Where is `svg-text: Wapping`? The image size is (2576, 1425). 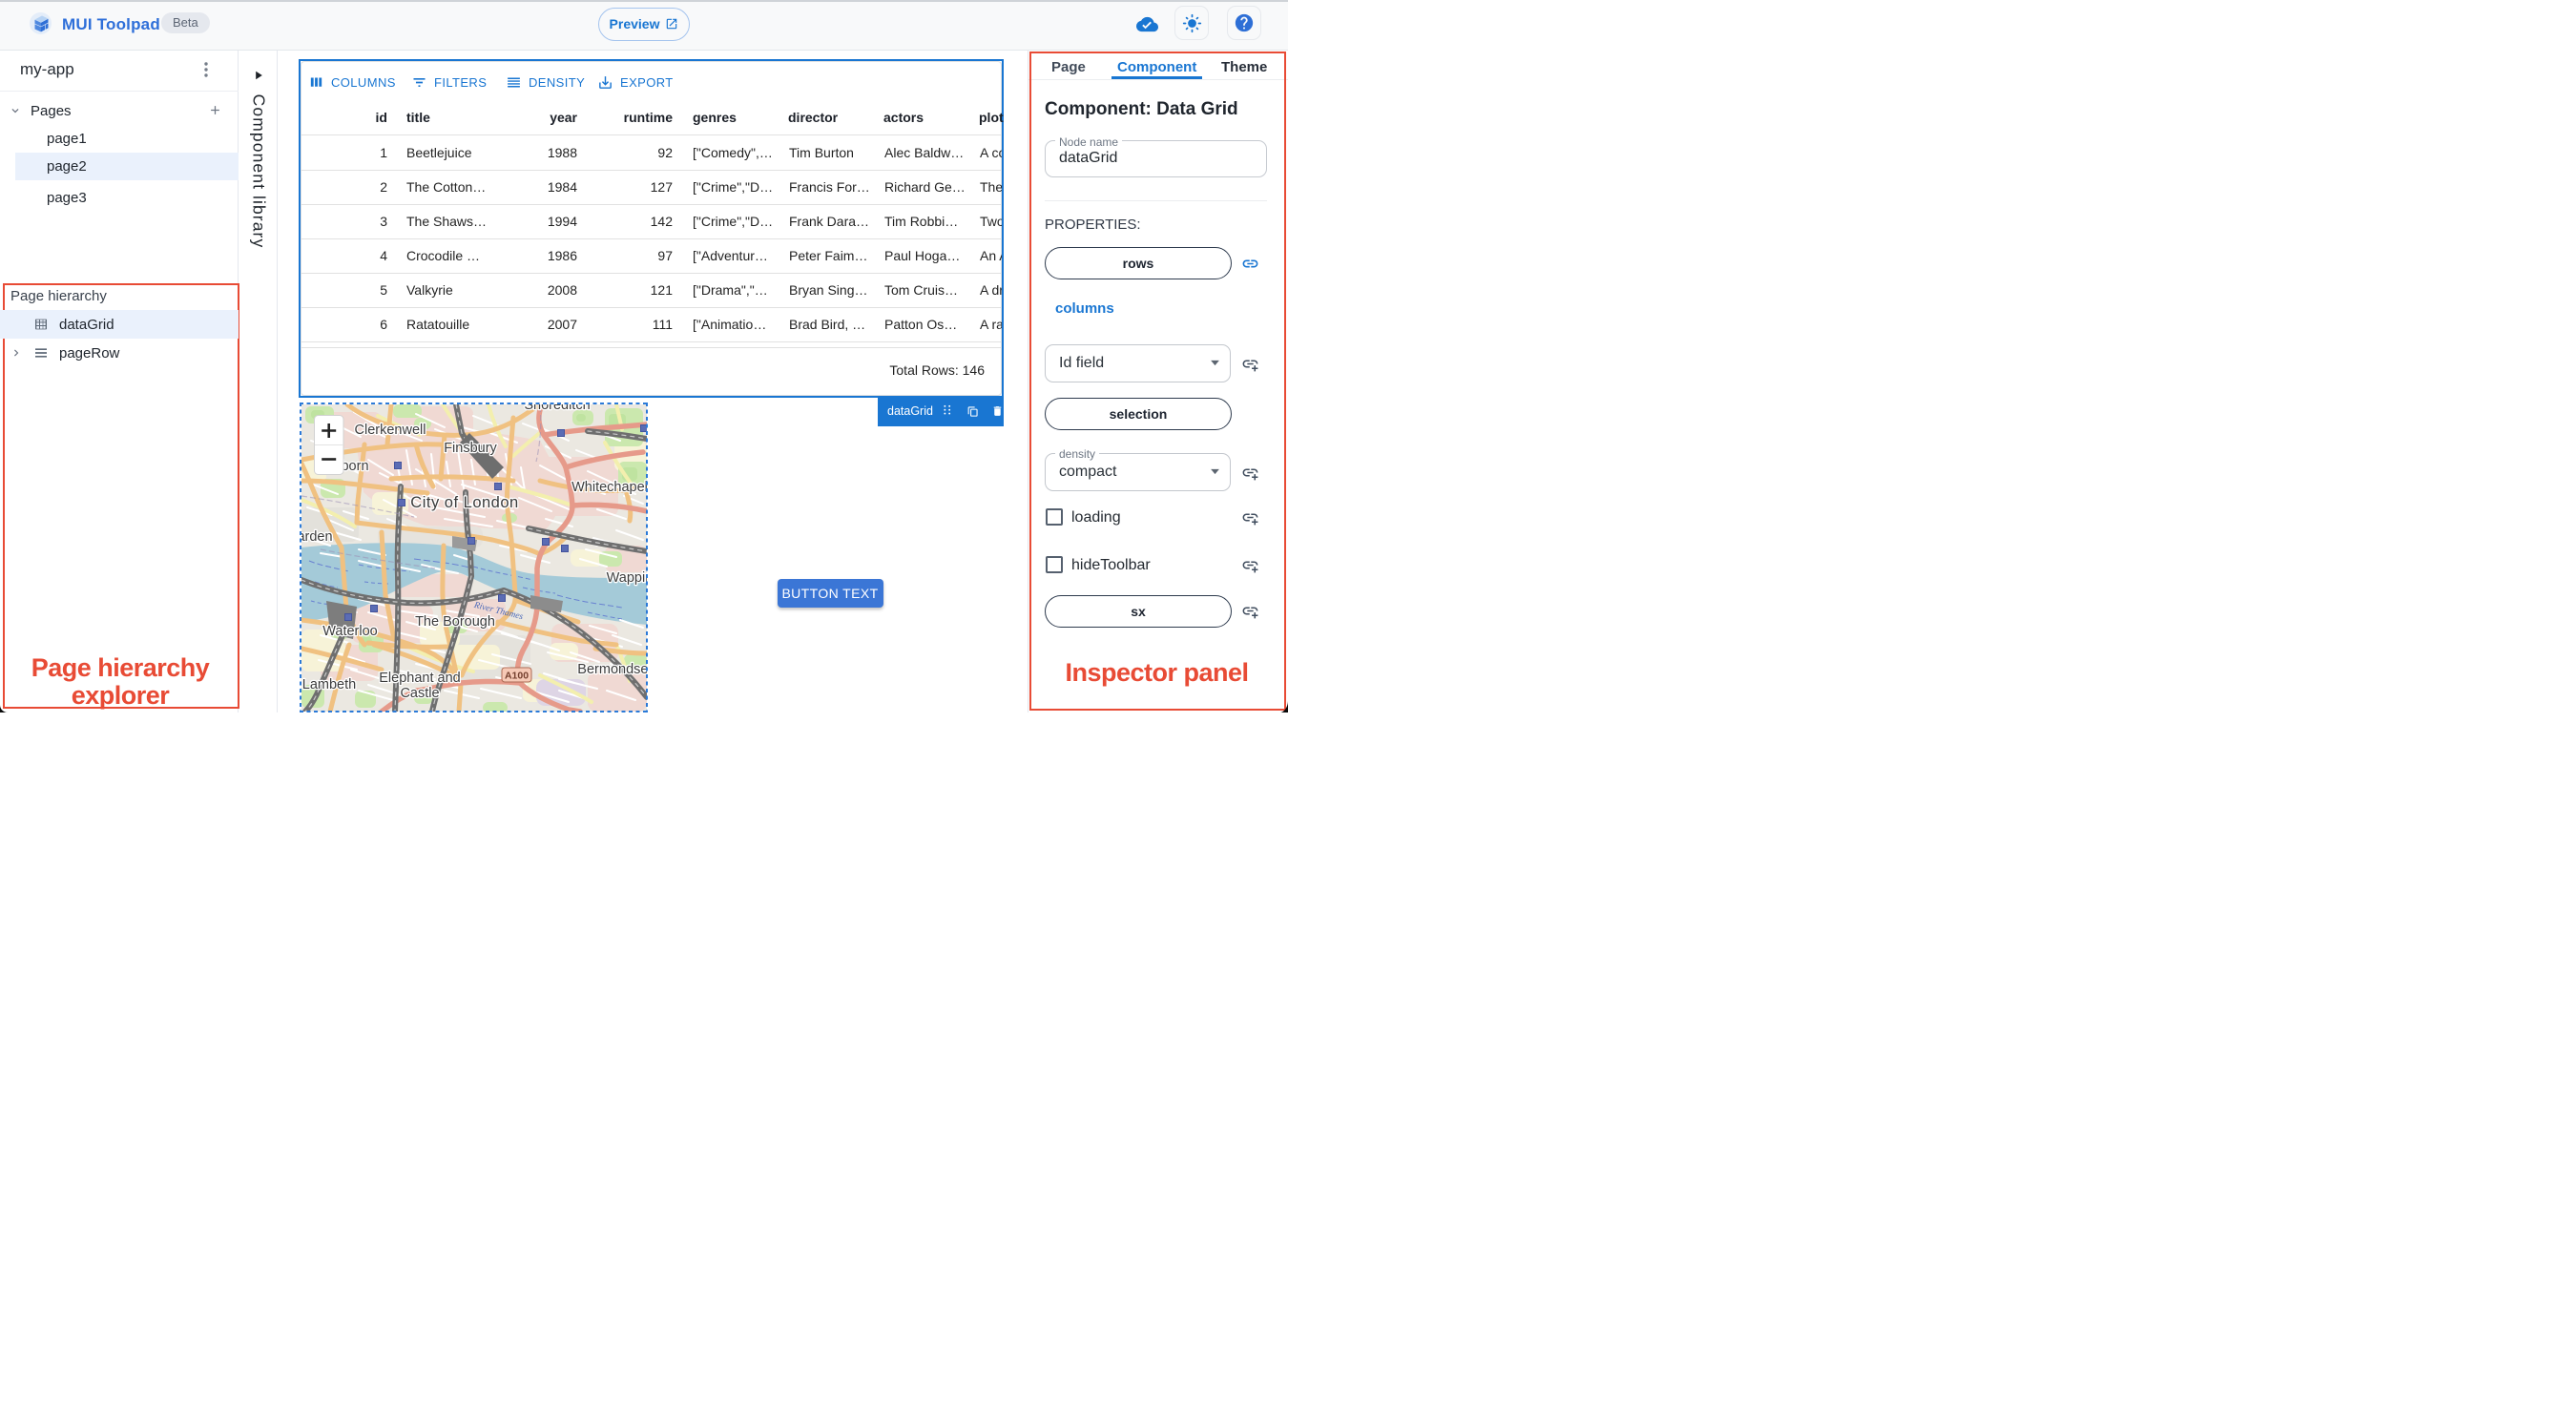
svg-text: Wapping is located at coordinates (626, 578).